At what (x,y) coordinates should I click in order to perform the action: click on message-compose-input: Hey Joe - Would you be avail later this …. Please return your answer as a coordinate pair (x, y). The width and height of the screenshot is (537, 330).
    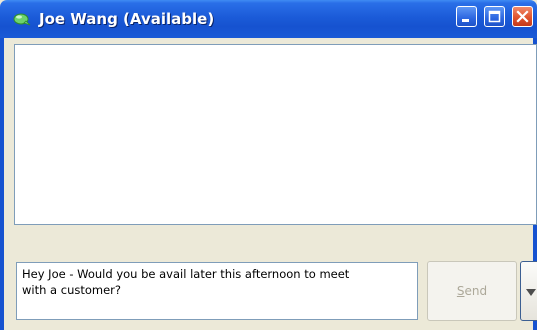
    Looking at the image, I should click on (217, 291).